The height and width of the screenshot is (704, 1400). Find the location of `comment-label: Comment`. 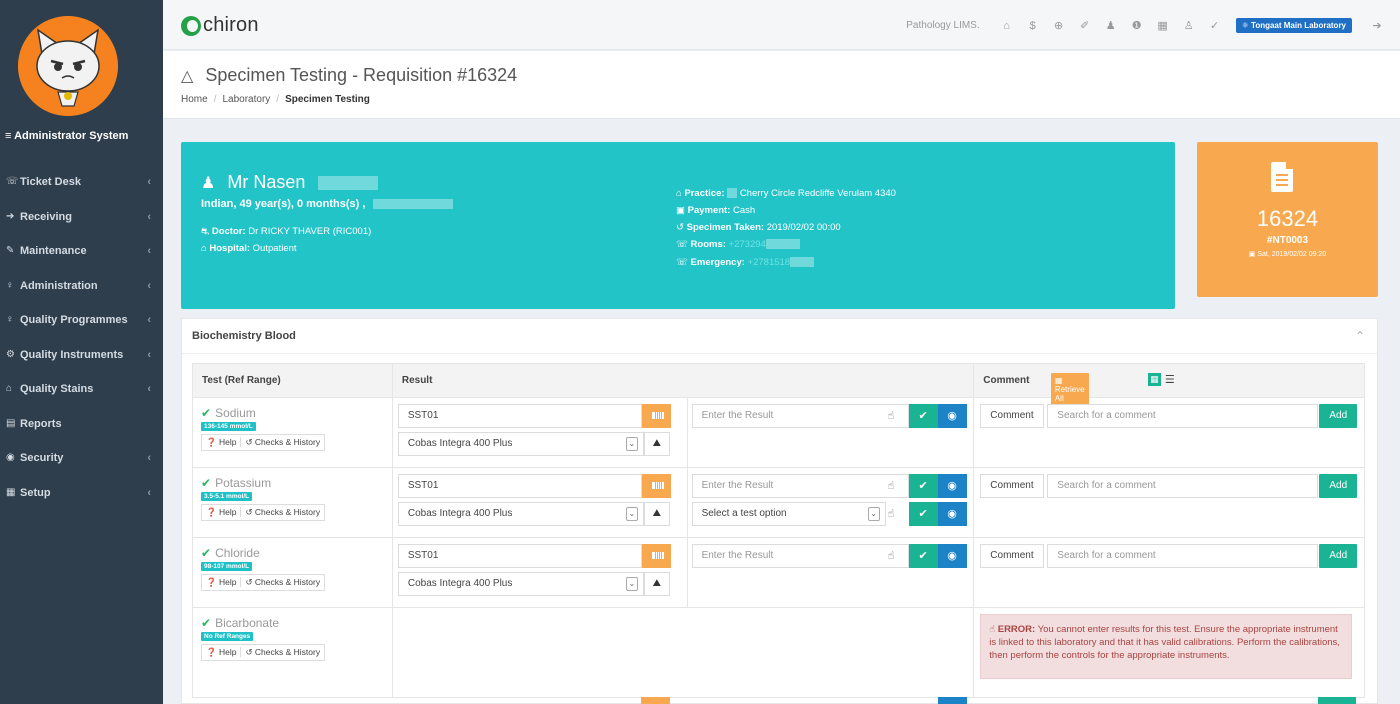

comment-label: Comment is located at coordinates (1012, 486).